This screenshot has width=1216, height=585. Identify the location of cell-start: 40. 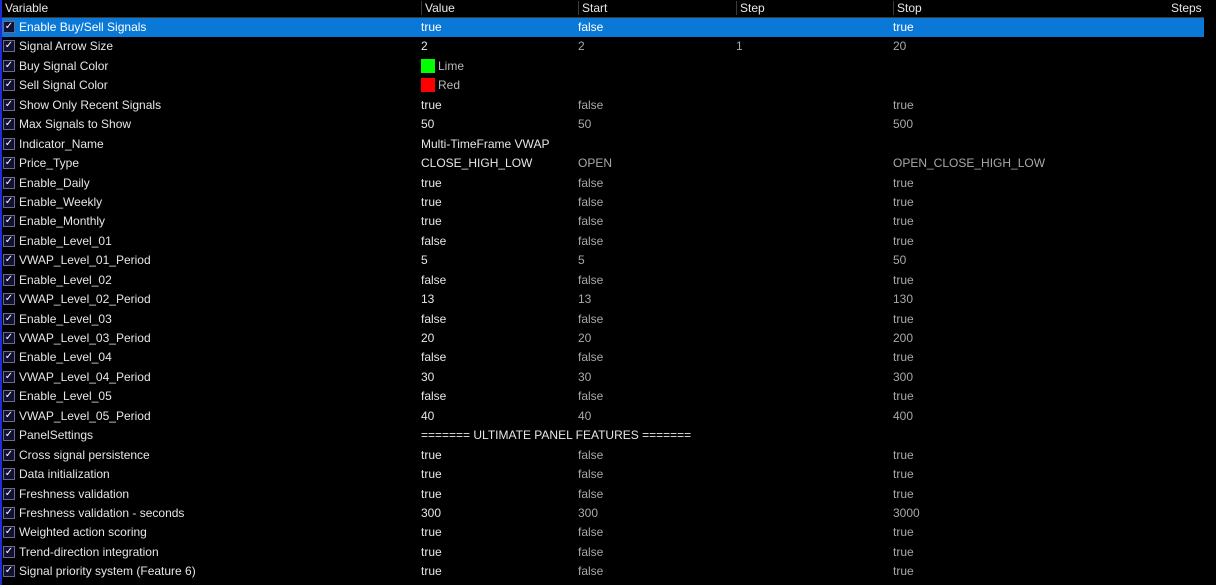
(584, 416).